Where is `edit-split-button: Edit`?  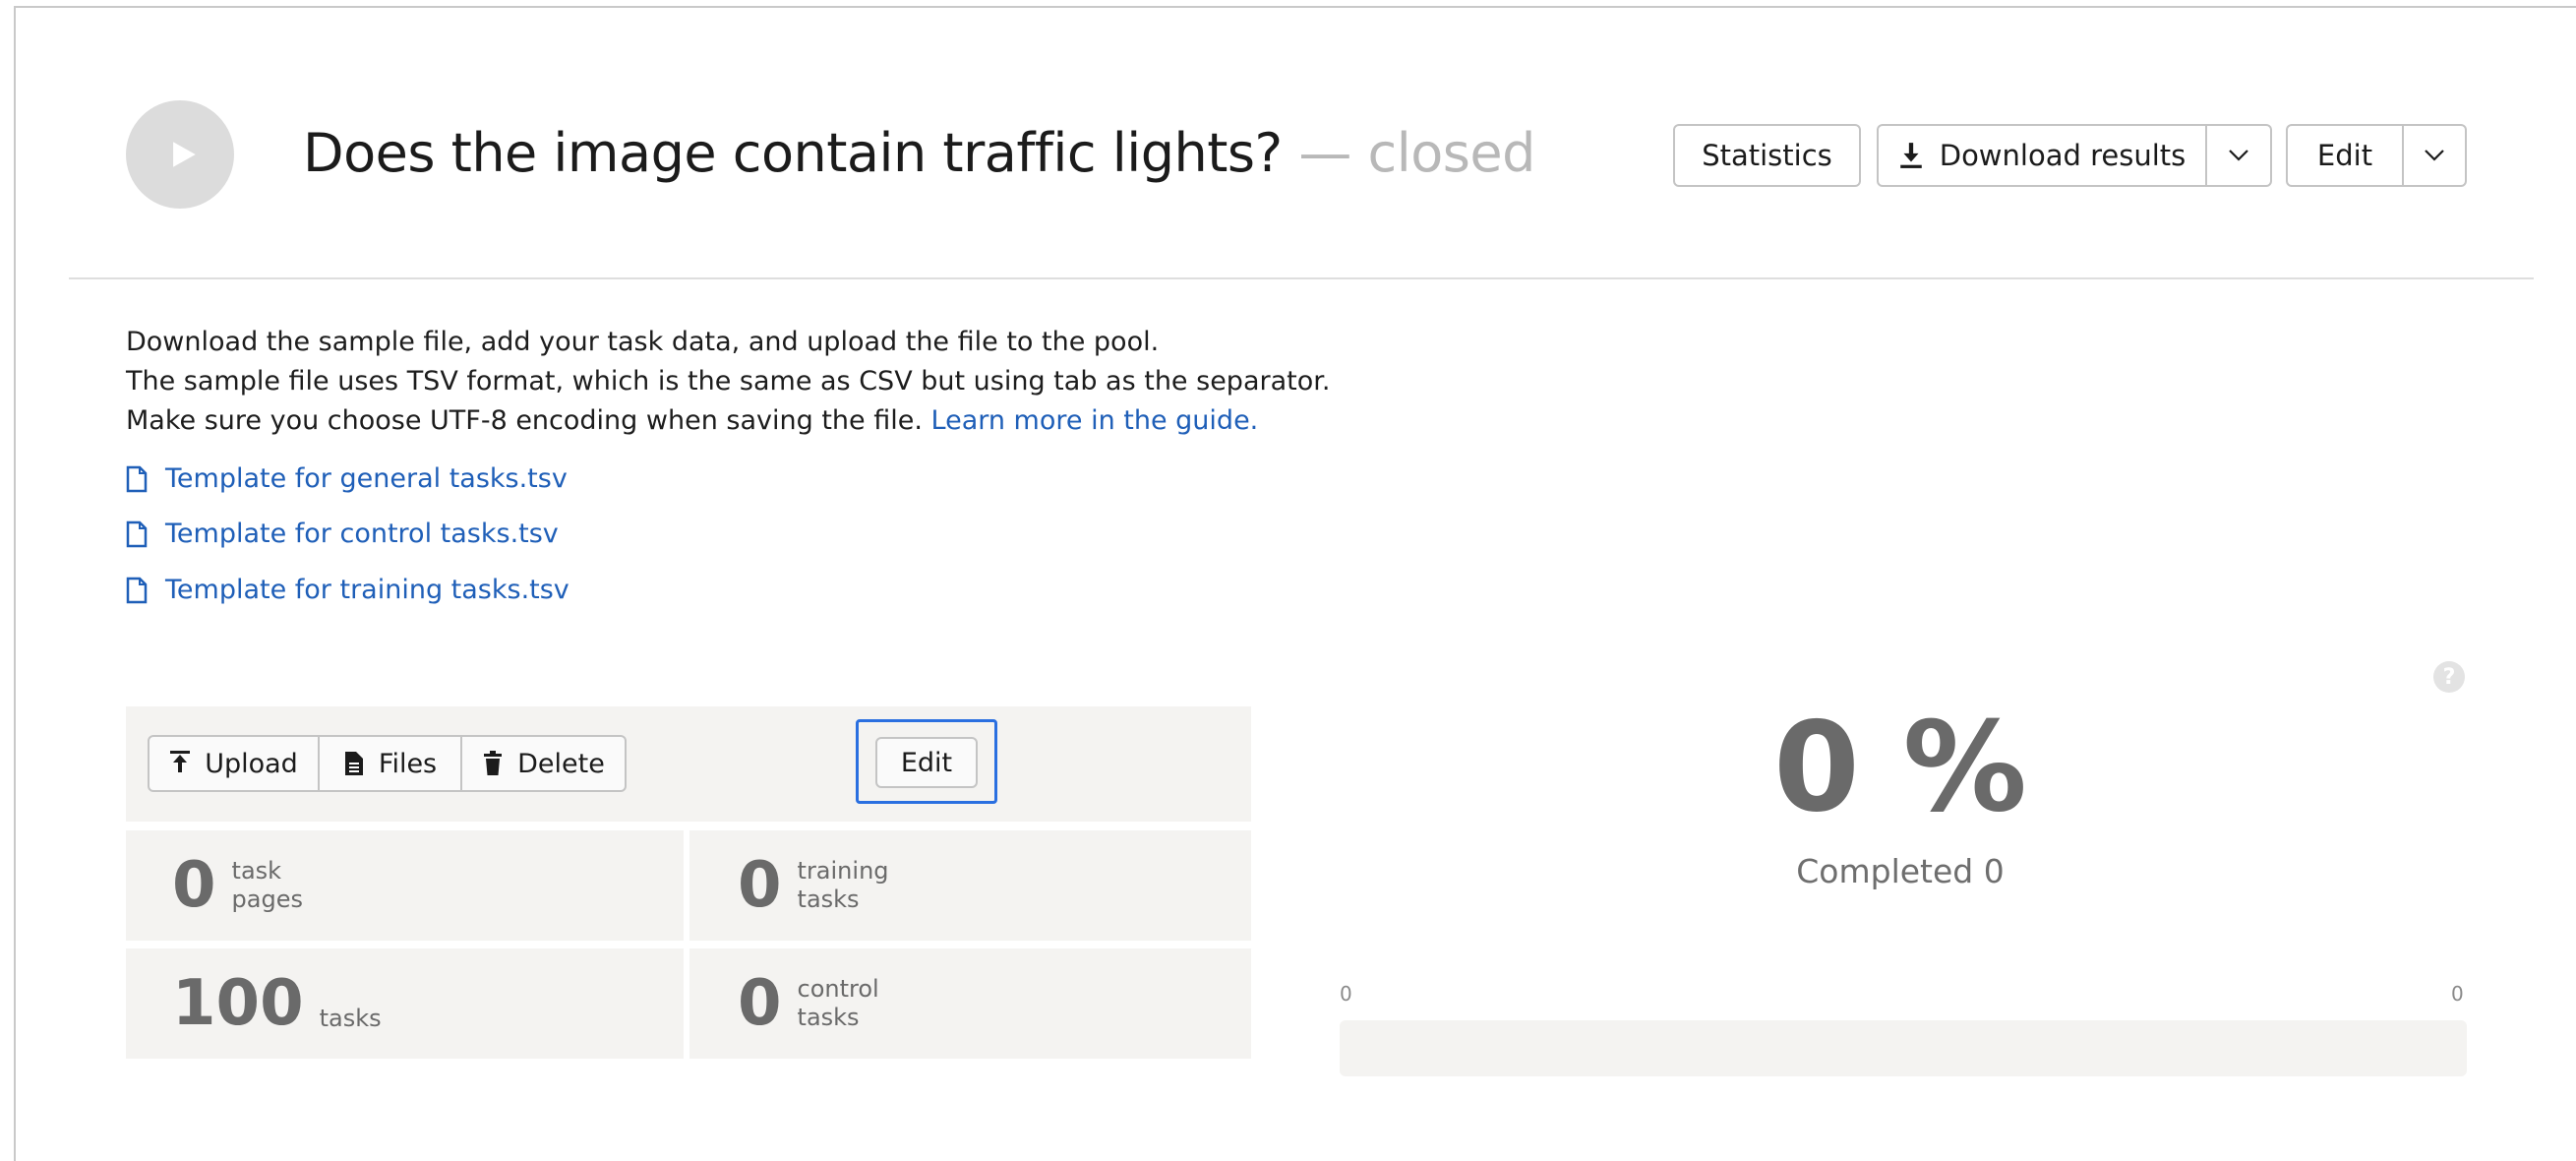
edit-split-button: Edit is located at coordinates (2376, 155).